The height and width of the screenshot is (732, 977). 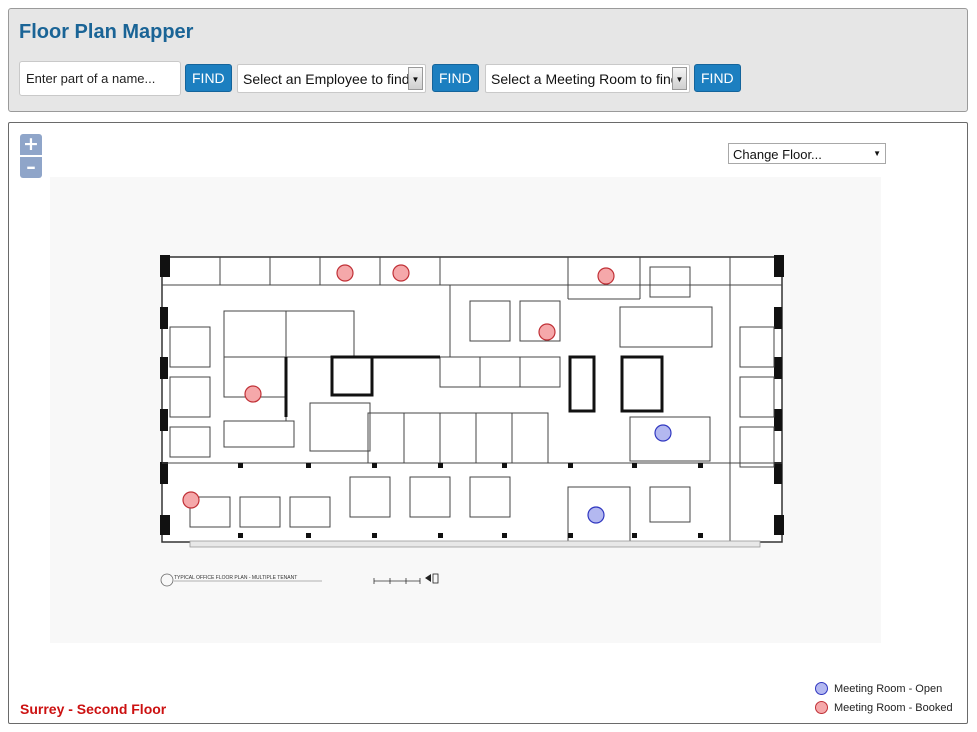 I want to click on open-circle-icon, so click(x=821, y=688).